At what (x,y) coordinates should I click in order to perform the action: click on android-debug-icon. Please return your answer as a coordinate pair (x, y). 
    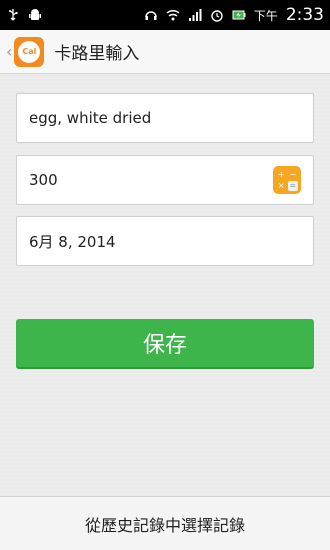
    Looking at the image, I should click on (35, 15).